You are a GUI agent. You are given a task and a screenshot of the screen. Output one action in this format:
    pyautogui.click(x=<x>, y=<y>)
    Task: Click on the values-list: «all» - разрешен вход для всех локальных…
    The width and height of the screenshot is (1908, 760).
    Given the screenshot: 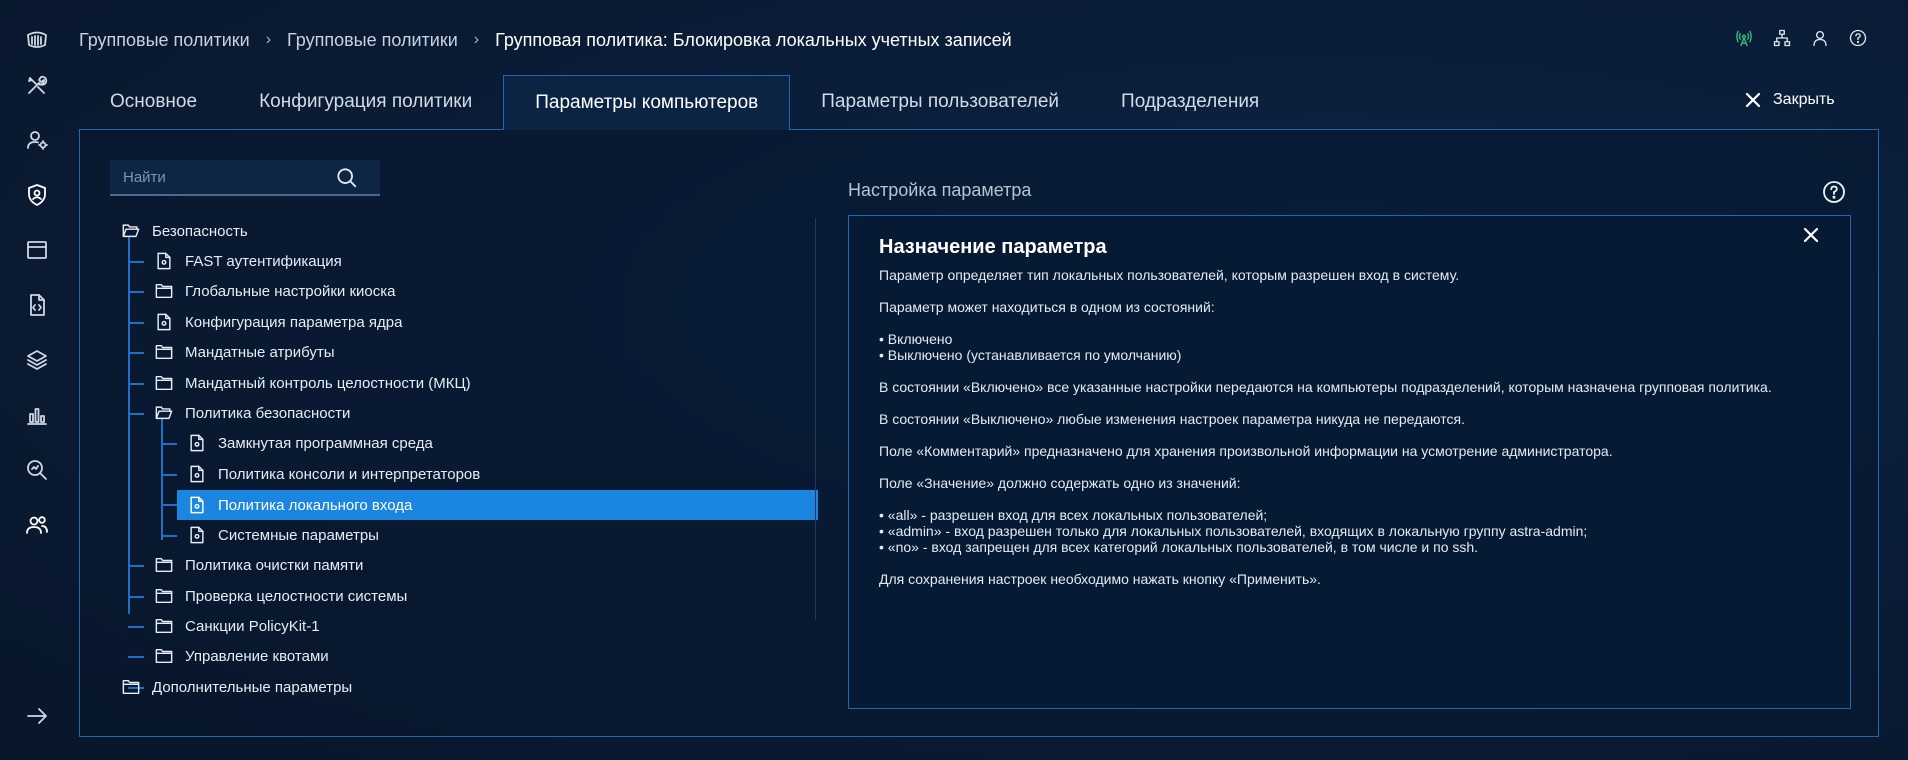 What is the action you would take?
    pyautogui.click(x=1349, y=531)
    